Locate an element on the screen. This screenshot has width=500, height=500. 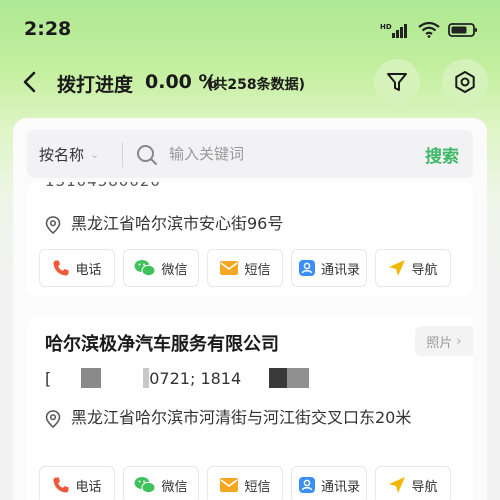
photo-button: 照片 › is located at coordinates (444, 341).